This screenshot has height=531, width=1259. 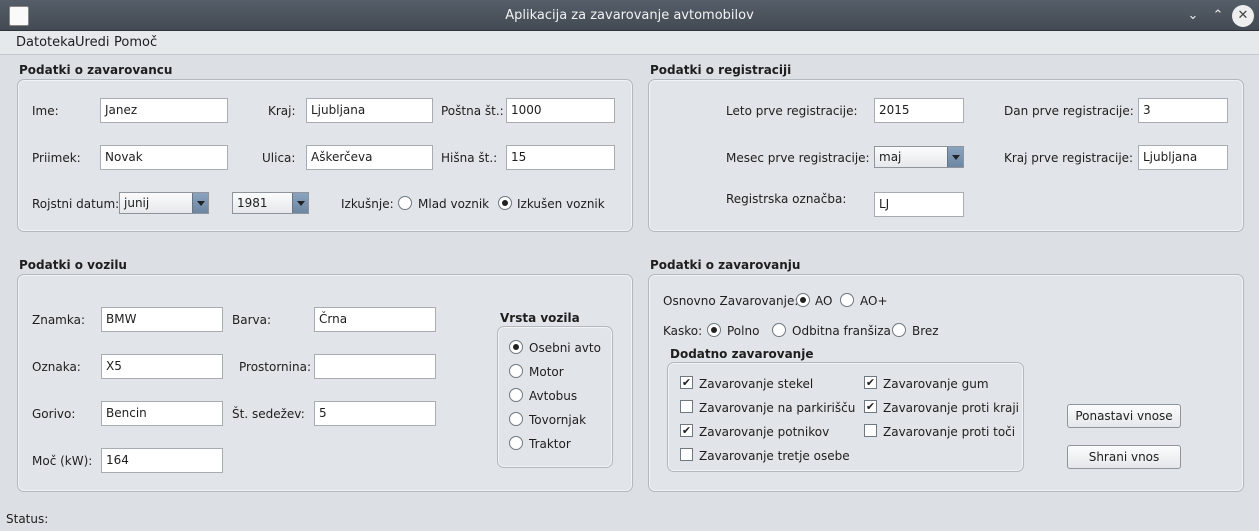 I want to click on kasko-label: Kasko:, so click(x=683, y=331).